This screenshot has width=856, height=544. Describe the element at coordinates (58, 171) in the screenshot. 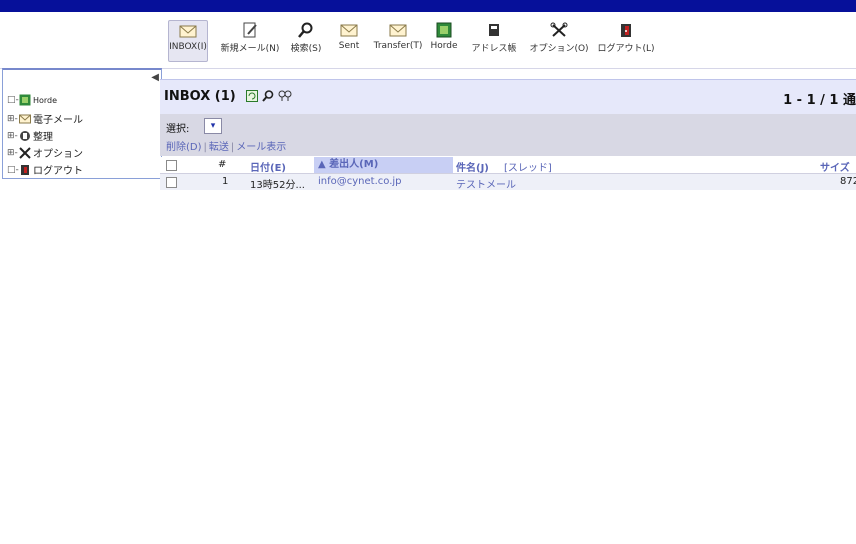

I see `sidebar-item-label: ログアウト` at that location.